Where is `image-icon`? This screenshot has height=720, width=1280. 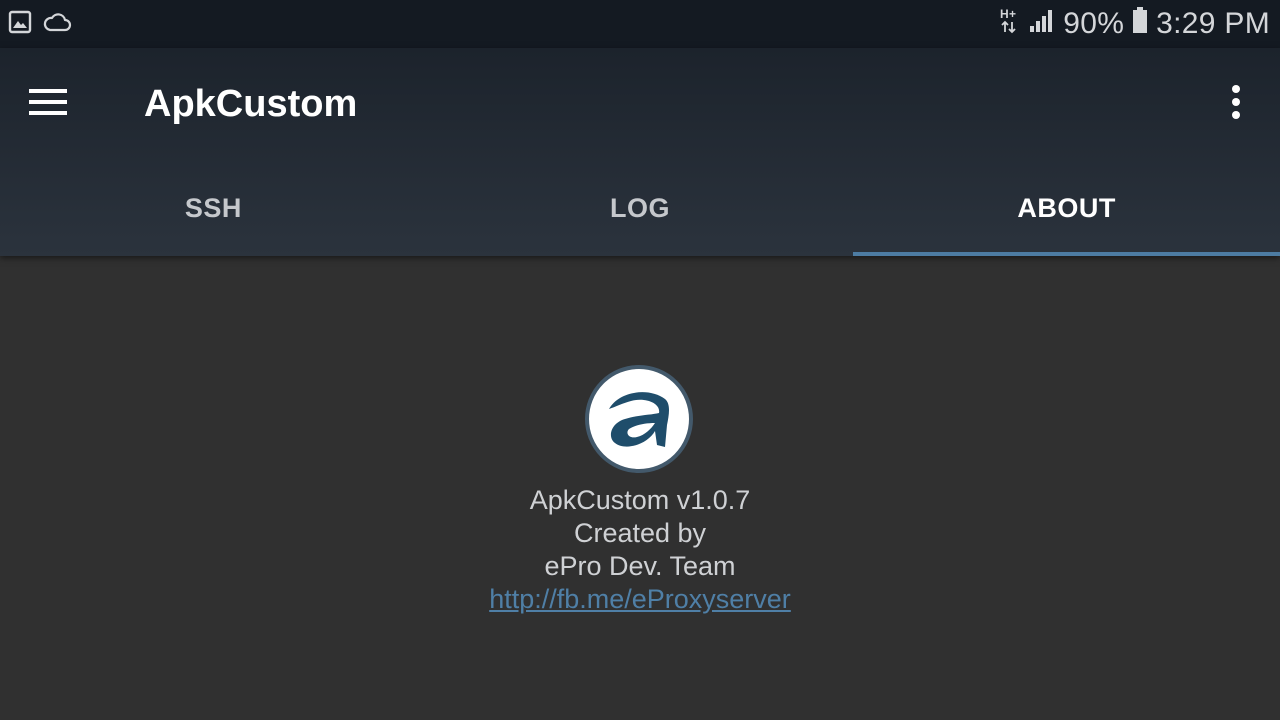
image-icon is located at coordinates (20, 24).